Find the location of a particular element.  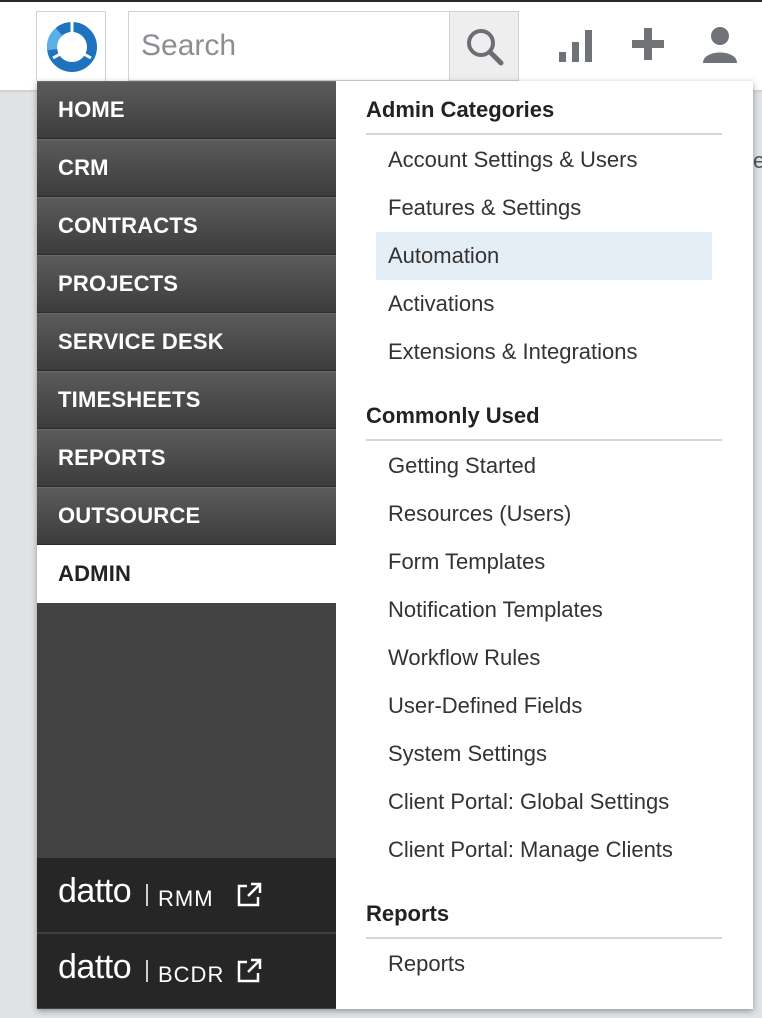

search-icon is located at coordinates (485, 47).